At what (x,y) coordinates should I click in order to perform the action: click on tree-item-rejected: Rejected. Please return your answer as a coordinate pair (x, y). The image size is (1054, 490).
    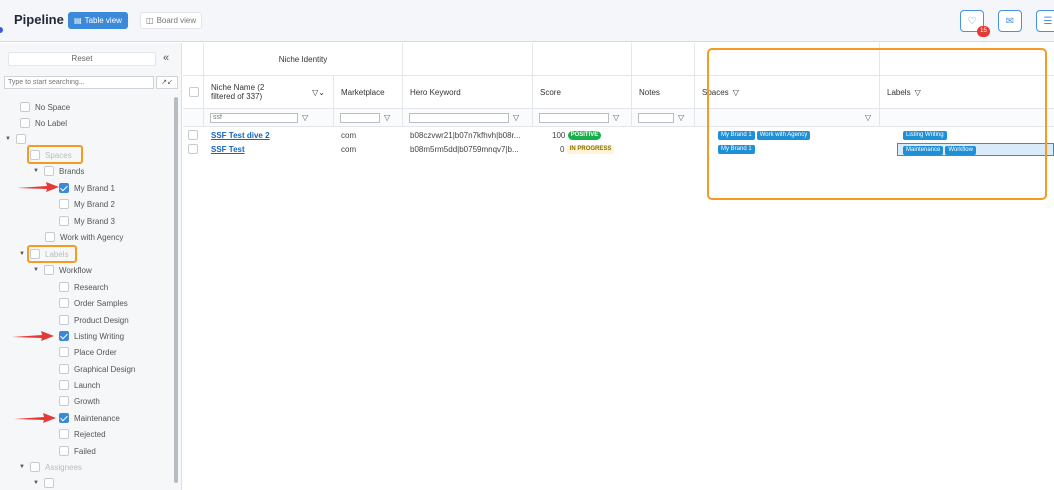
    Looking at the image, I should click on (82, 434).